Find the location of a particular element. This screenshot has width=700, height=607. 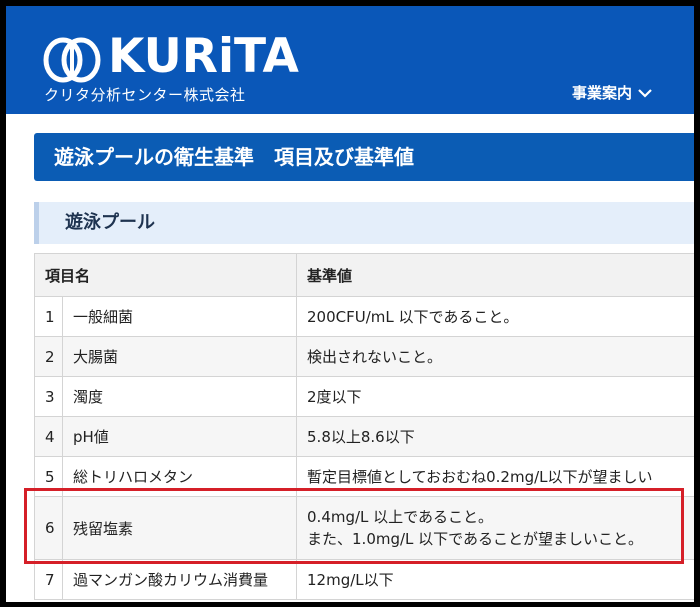

column-header-value: 基準値 is located at coordinates (495, 275).